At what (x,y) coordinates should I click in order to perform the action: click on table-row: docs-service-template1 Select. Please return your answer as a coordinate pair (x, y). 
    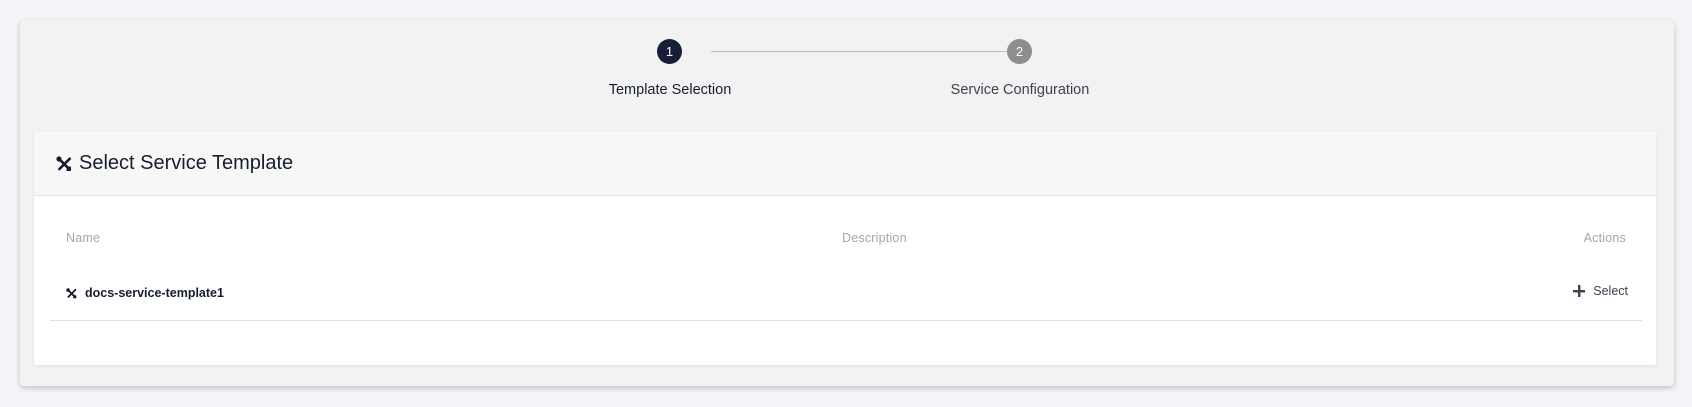
    Looking at the image, I should click on (846, 296).